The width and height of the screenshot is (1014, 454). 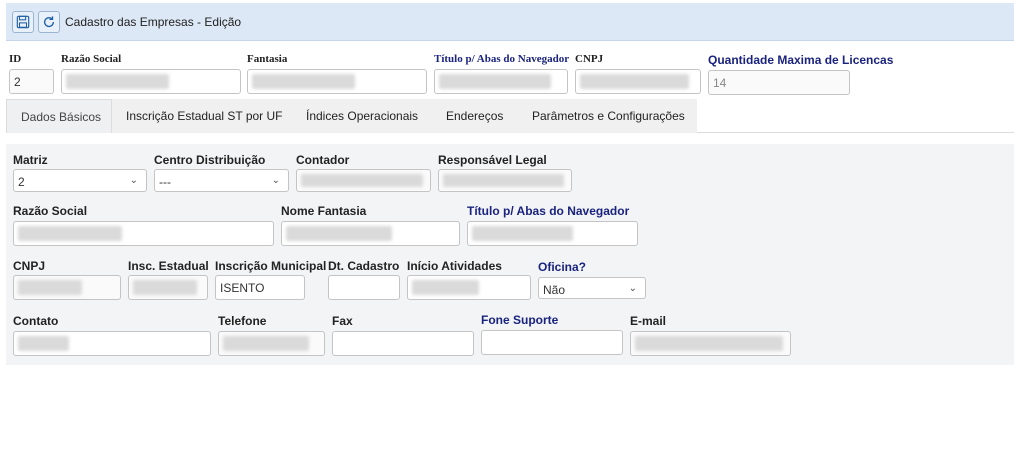 What do you see at coordinates (210, 160) in the screenshot?
I see `centro-distribuicao-label: Centro Distribuição` at bounding box center [210, 160].